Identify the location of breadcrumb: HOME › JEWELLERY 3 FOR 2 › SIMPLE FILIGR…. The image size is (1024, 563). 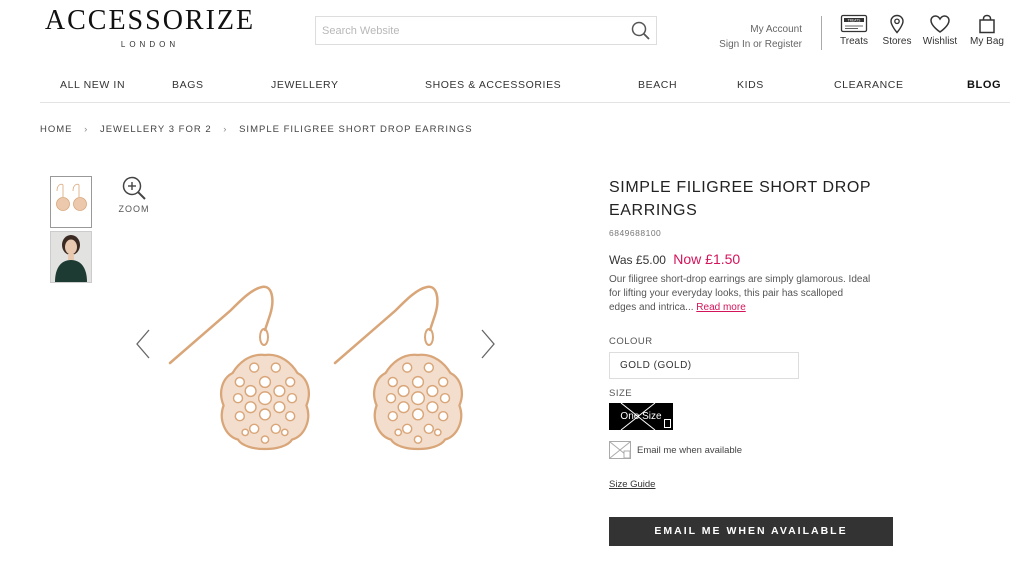
(256, 129).